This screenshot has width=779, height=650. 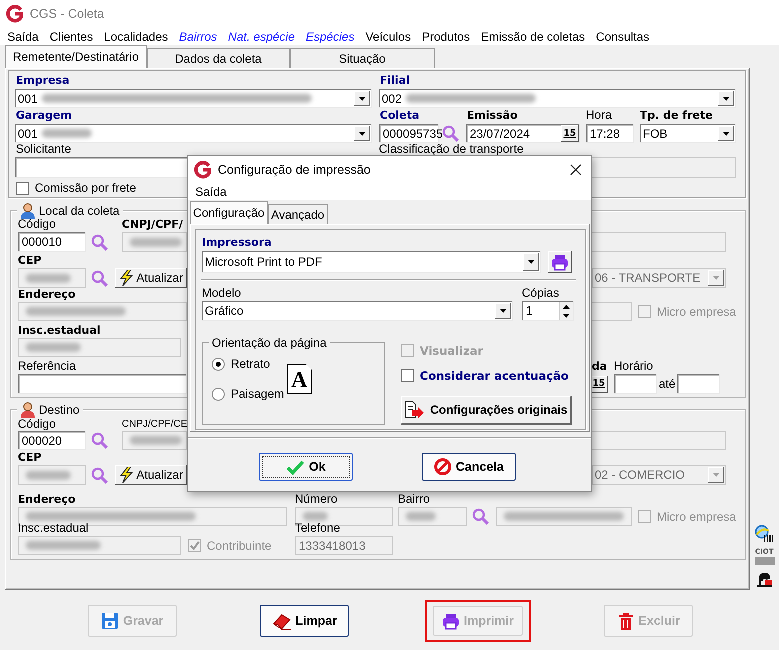 I want to click on radio-label: Retrato, so click(x=250, y=364).